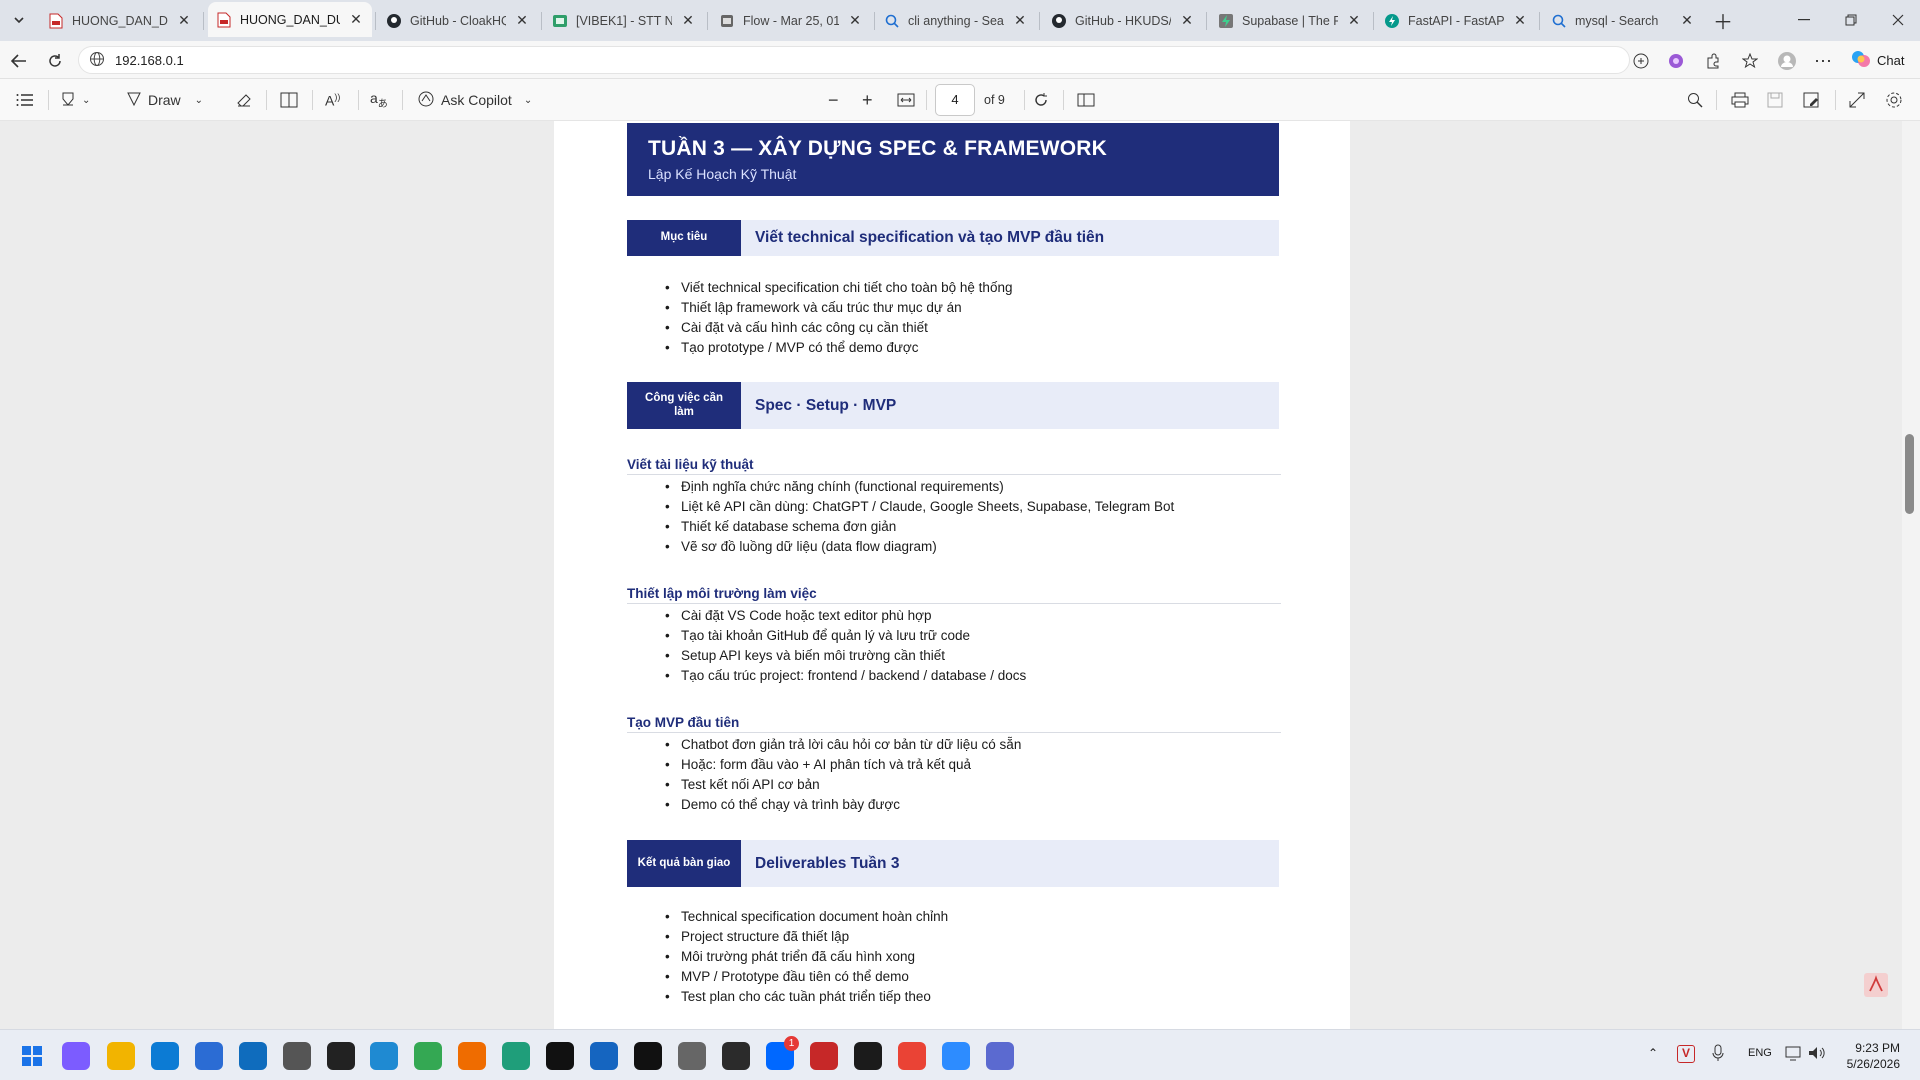  I want to click on microphone-icon, so click(1718, 1054).